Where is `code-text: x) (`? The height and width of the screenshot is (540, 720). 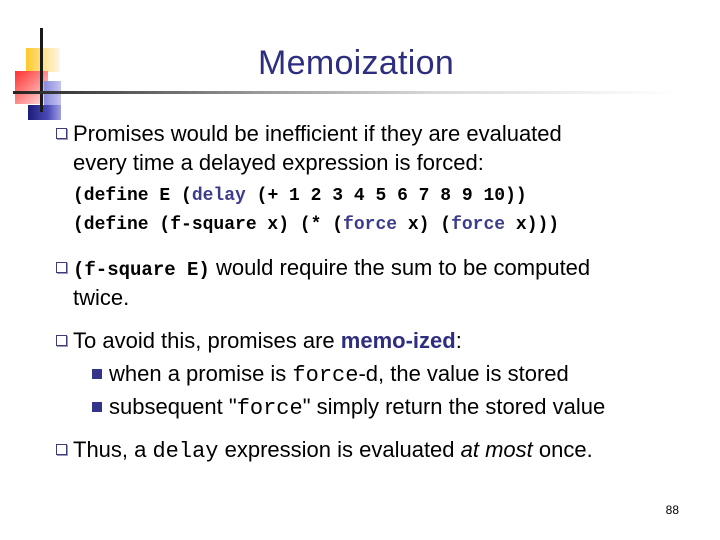 code-text: x) ( is located at coordinates (424, 225).